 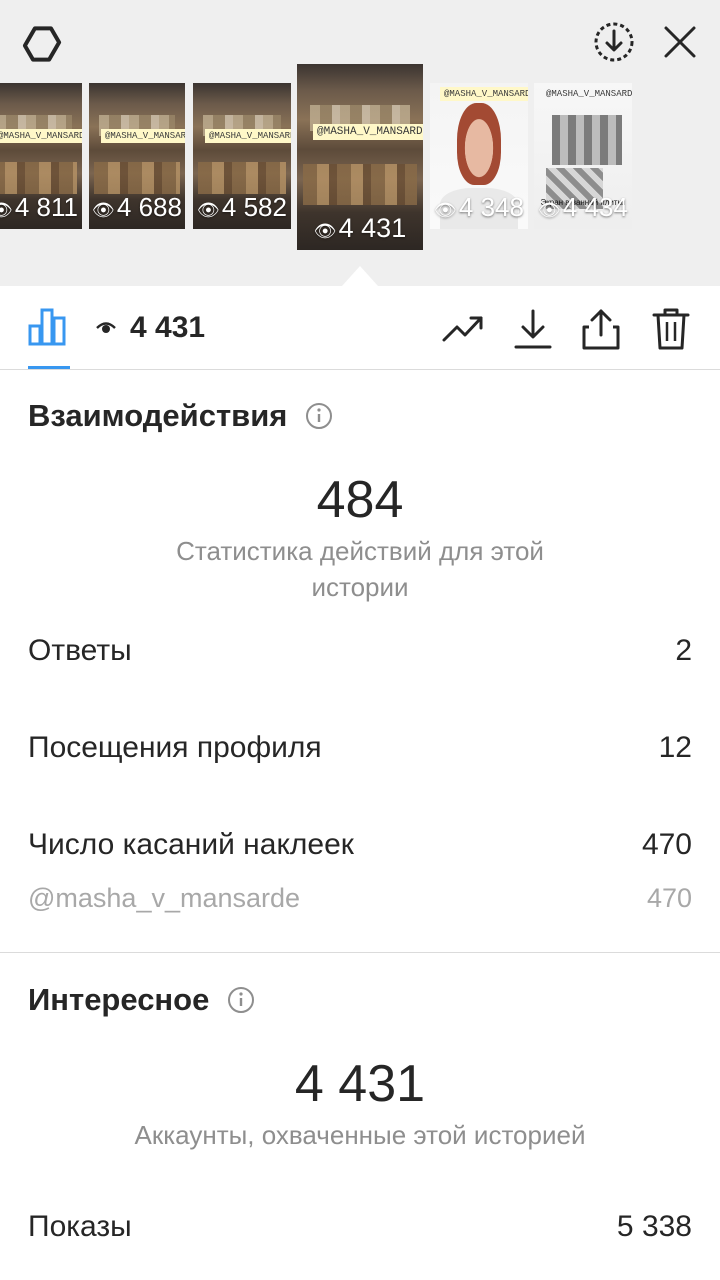 What do you see at coordinates (254, 207) in the screenshot?
I see `story-view-count: 4 582` at bounding box center [254, 207].